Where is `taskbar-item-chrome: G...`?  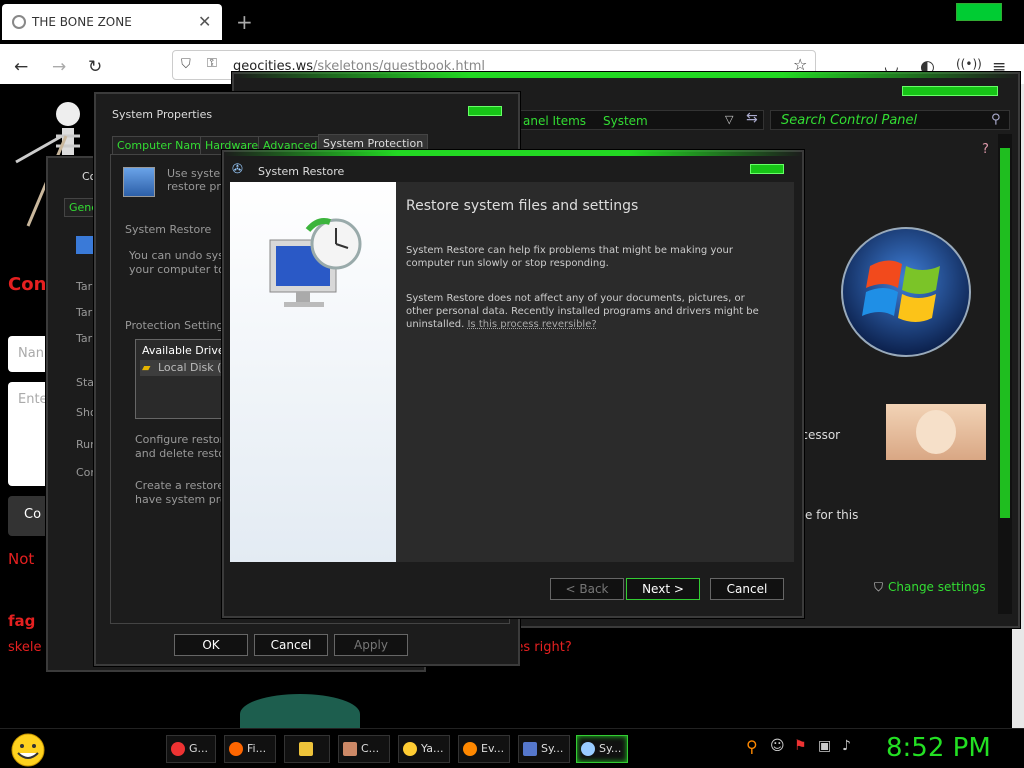
taskbar-item-chrome: G... is located at coordinates (191, 749).